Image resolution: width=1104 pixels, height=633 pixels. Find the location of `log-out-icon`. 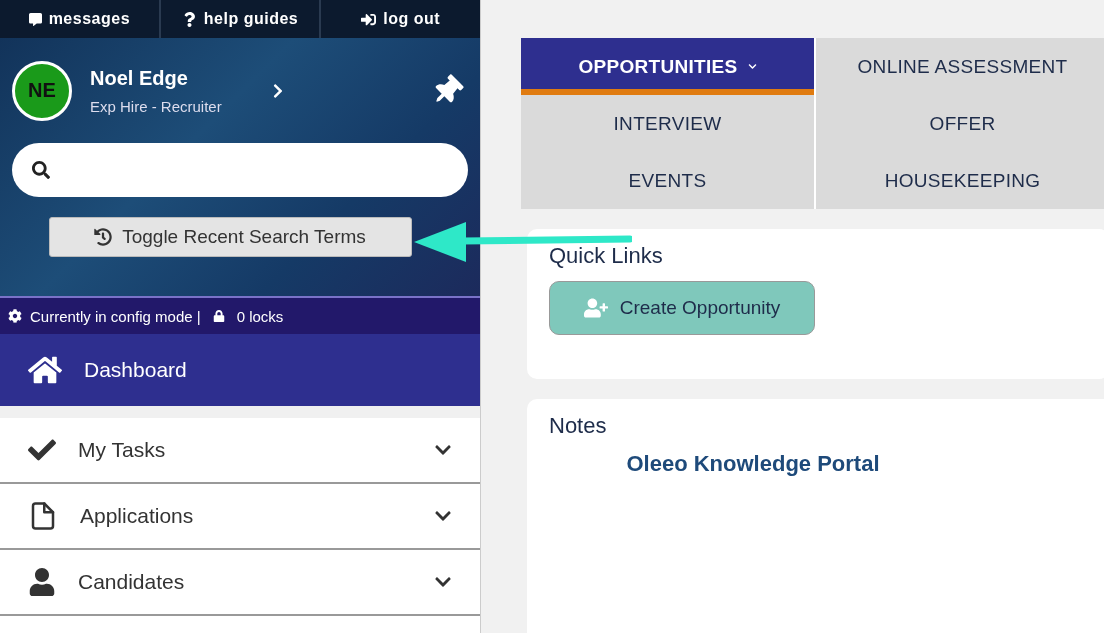

log-out-icon is located at coordinates (369, 19).